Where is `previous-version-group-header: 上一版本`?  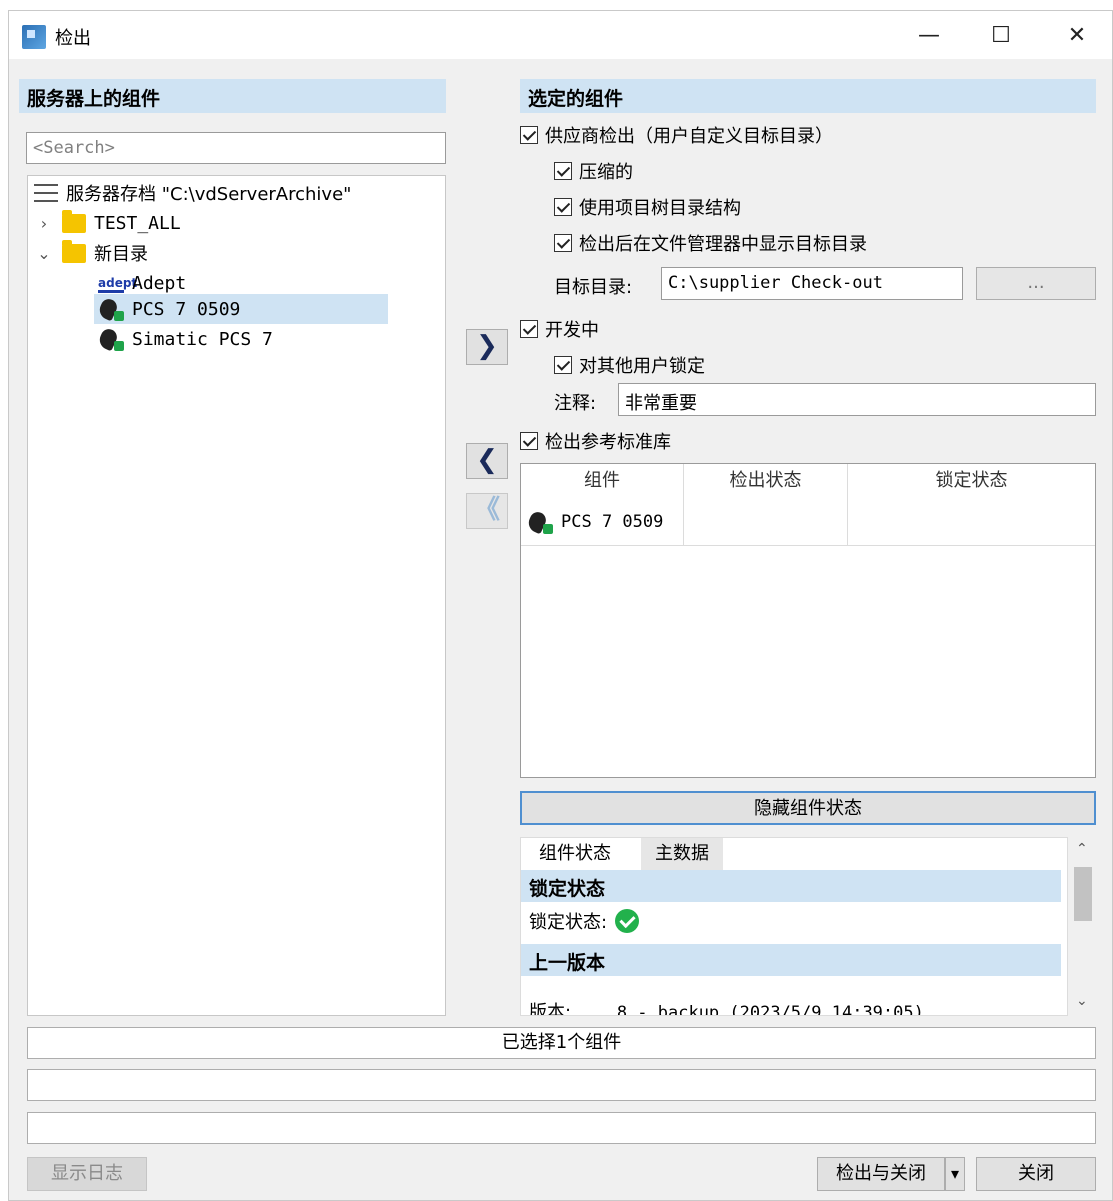
previous-version-group-header: 上一版本 is located at coordinates (791, 960).